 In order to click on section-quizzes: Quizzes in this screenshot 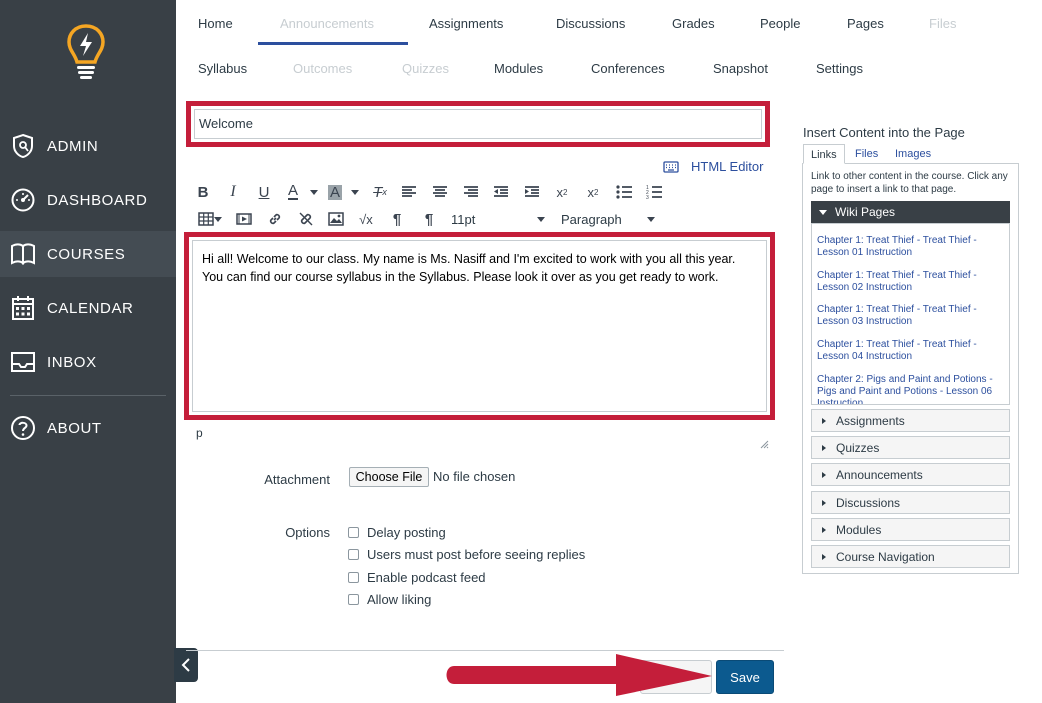, I will do `click(910, 447)`.